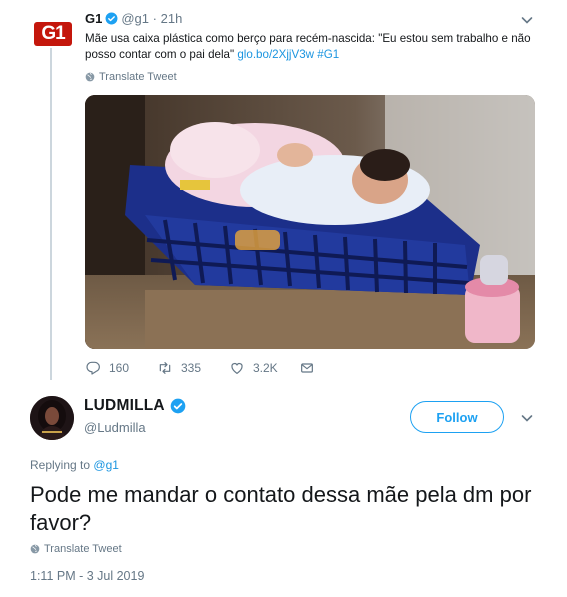 The image size is (567, 597). I want to click on replying-to: Replying to @g1, so click(74, 465).